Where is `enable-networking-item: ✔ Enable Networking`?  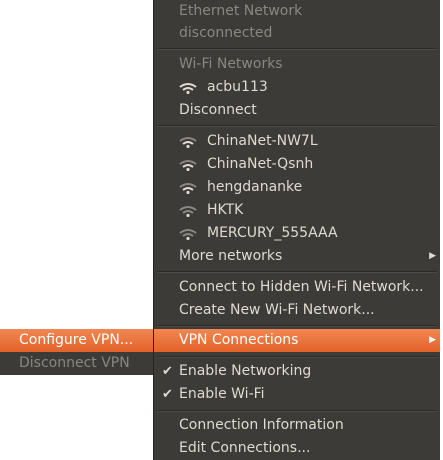
enable-networking-item: ✔ Enable Networking is located at coordinates (297, 371).